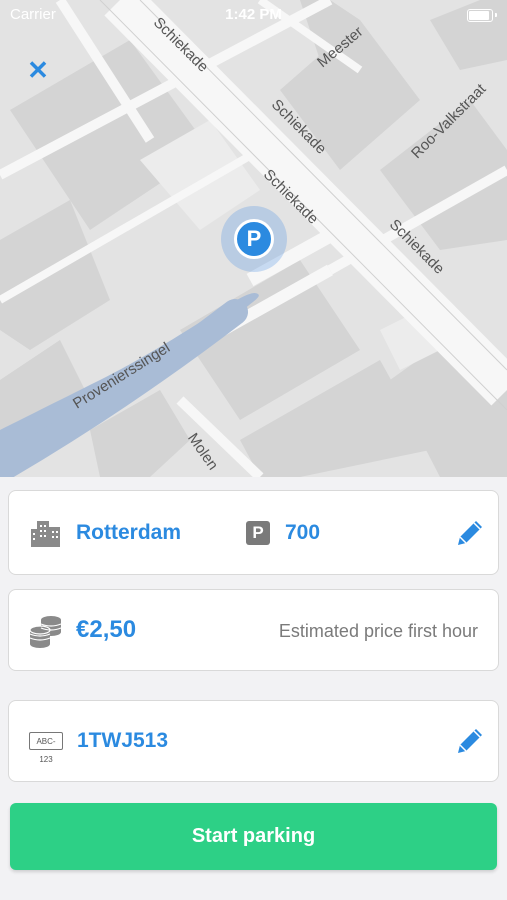 The height and width of the screenshot is (900, 507). I want to click on clock-label: 1:42 PM, so click(253, 14).